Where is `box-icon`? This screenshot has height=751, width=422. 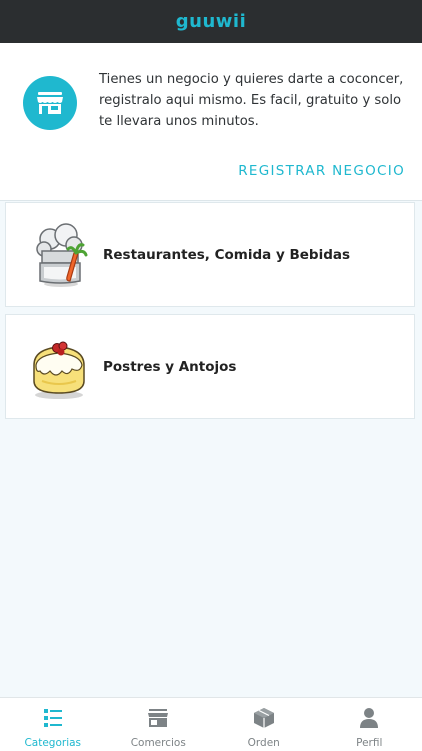 box-icon is located at coordinates (264, 718).